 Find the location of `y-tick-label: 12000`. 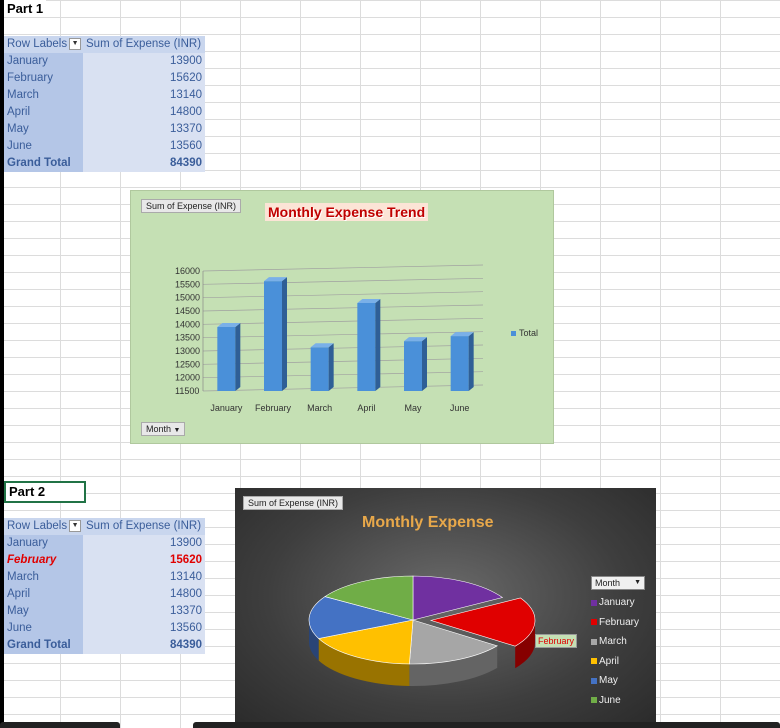

y-tick-label: 12000 is located at coordinates (187, 378).